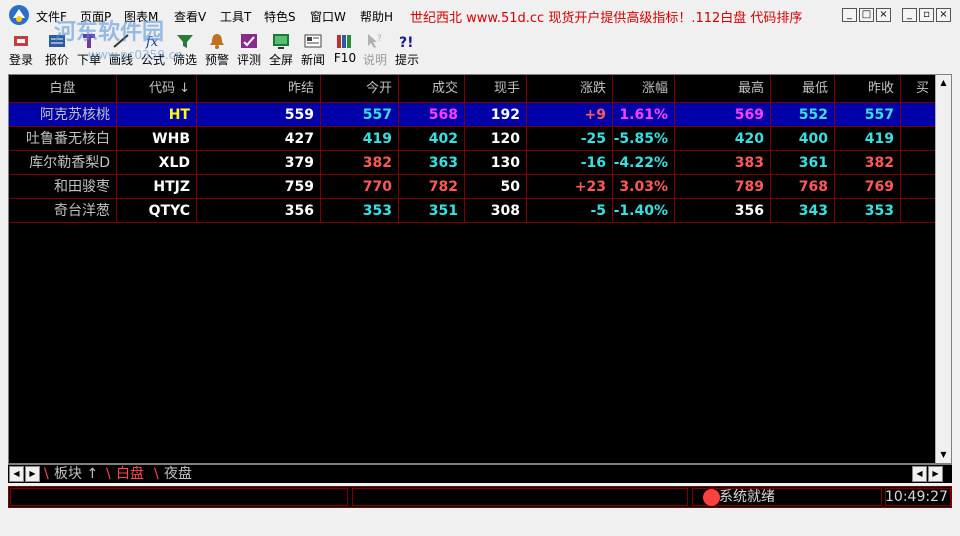  I want to click on toolbar-label: 说明, so click(374, 60).